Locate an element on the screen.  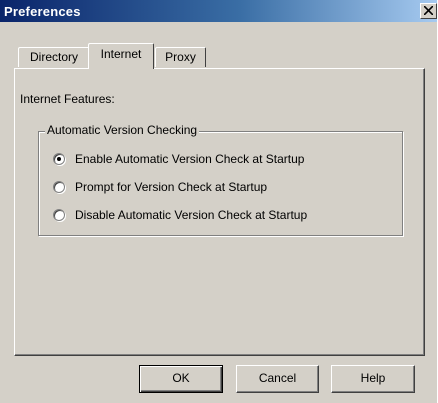
tab-proxy-label: Proxy is located at coordinates (180, 57).